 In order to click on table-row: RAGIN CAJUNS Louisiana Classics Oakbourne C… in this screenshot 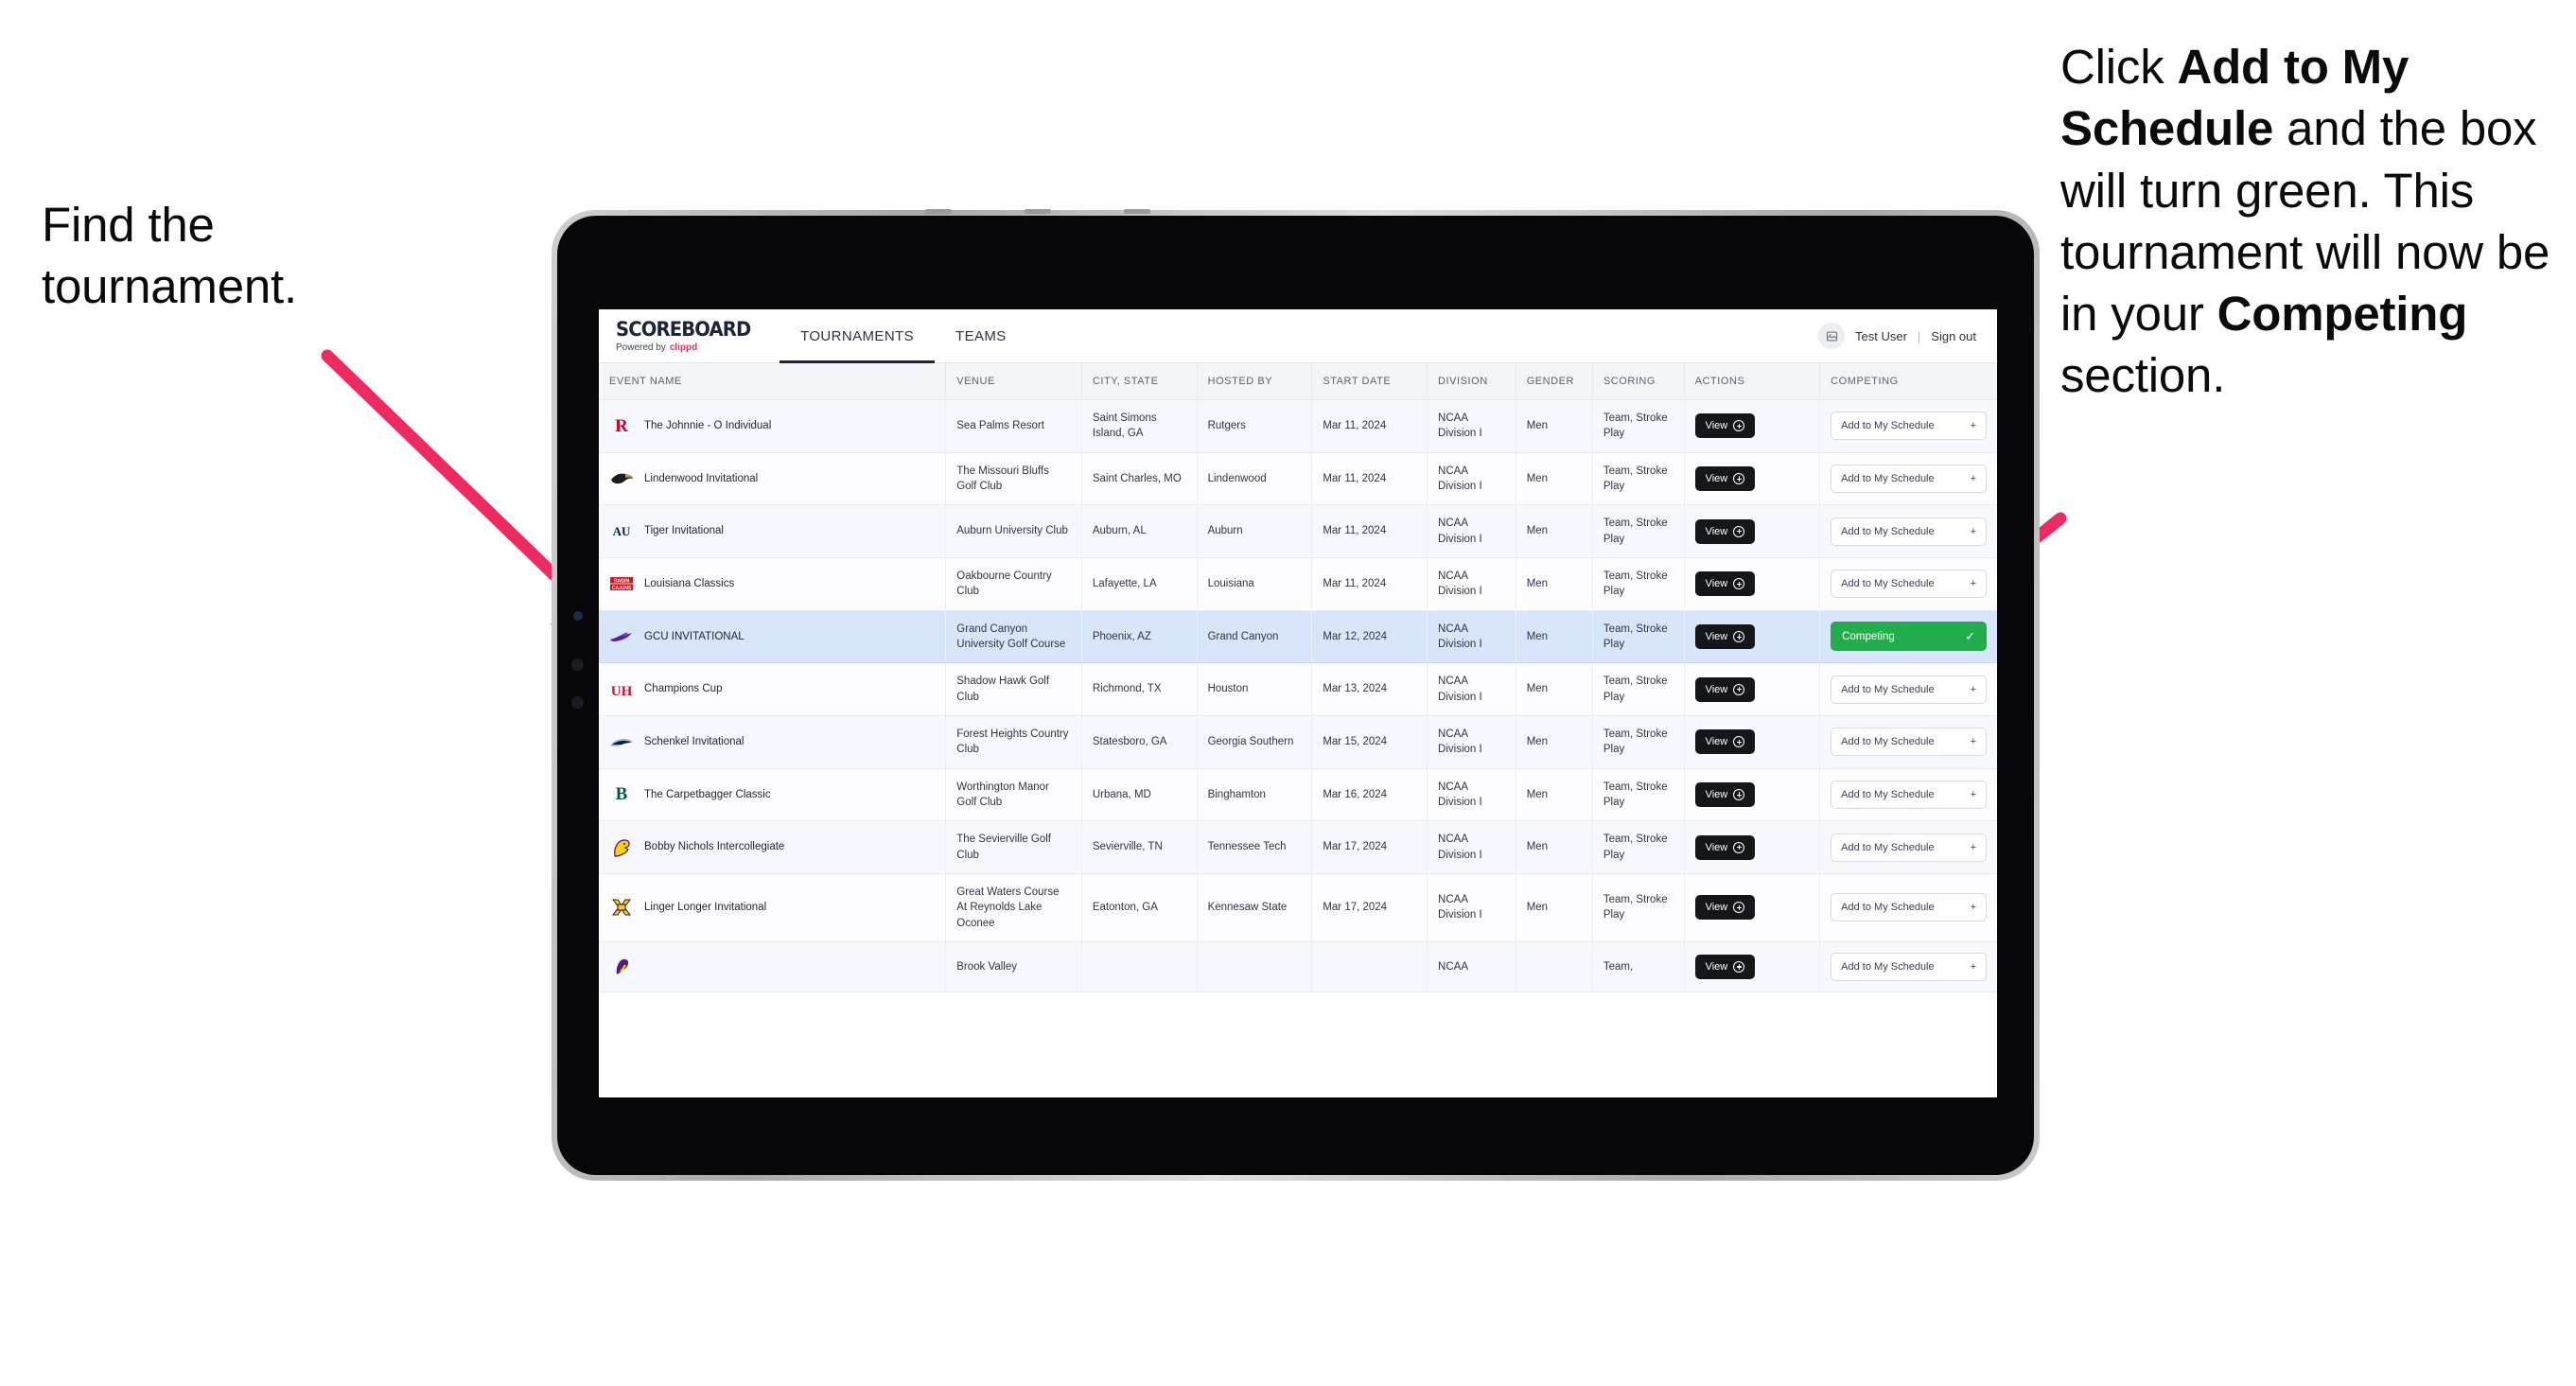, I will do `click(1298, 584)`.